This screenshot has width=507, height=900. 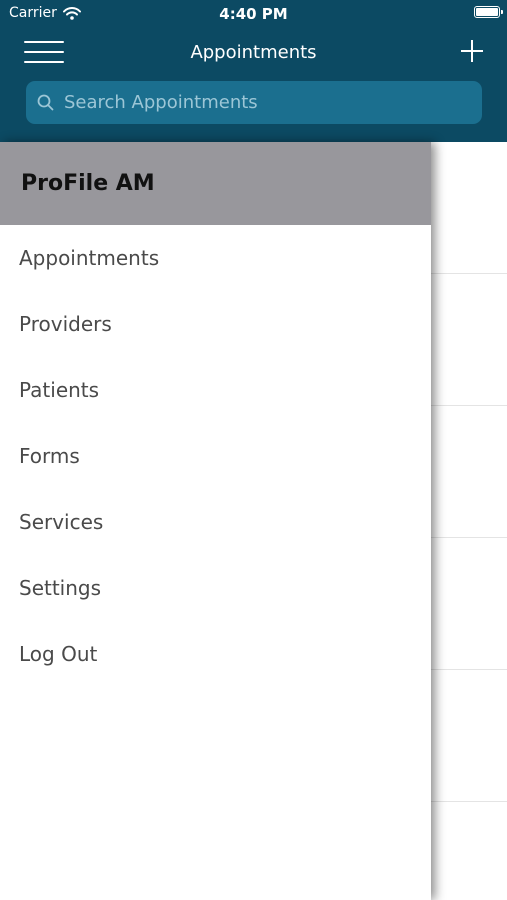 I want to click on drawer-item-patients: Patients, so click(x=215, y=390).